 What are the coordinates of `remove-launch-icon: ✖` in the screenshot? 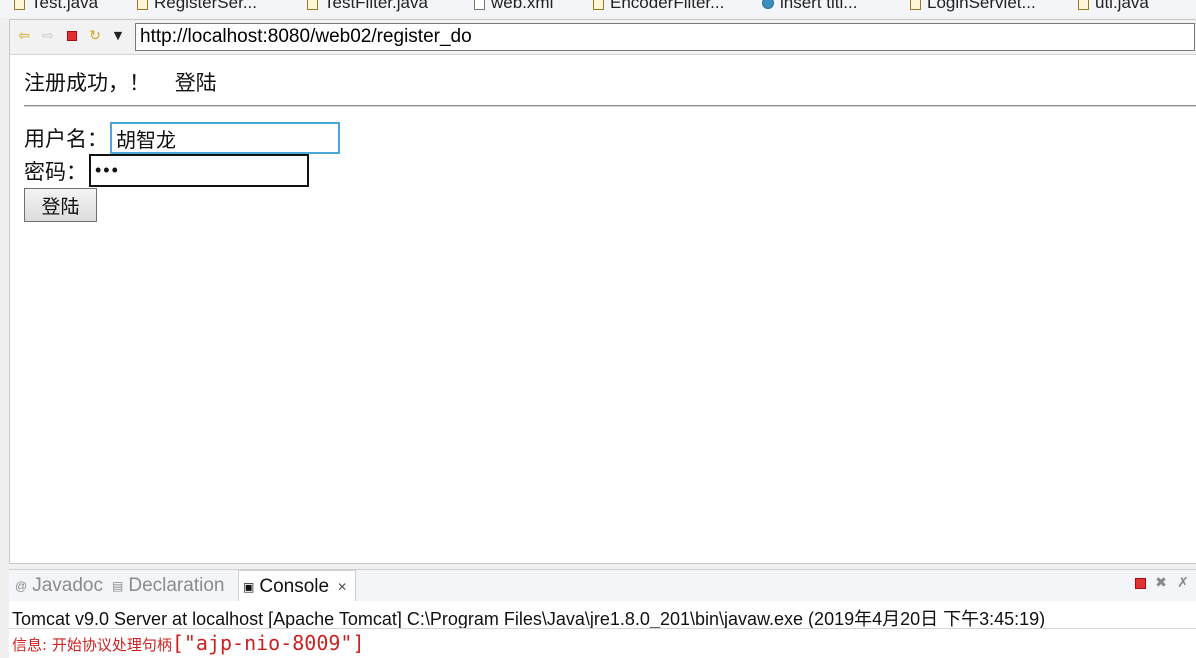 It's located at (1161, 583).